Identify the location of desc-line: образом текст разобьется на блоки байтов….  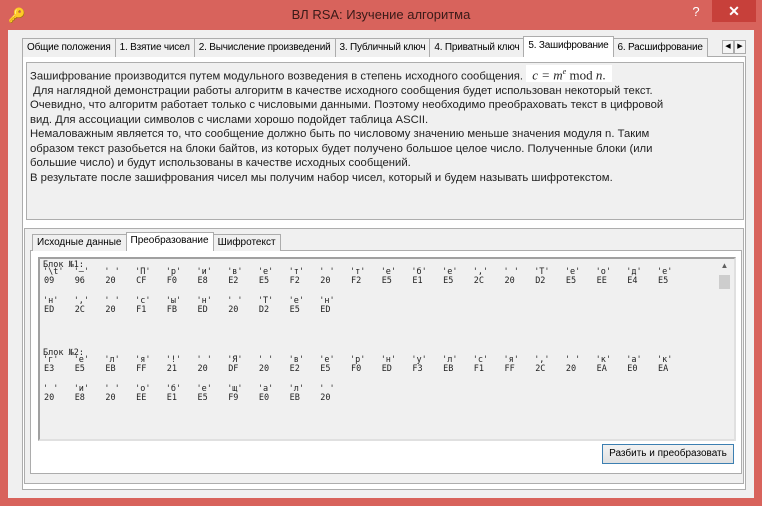
(341, 148).